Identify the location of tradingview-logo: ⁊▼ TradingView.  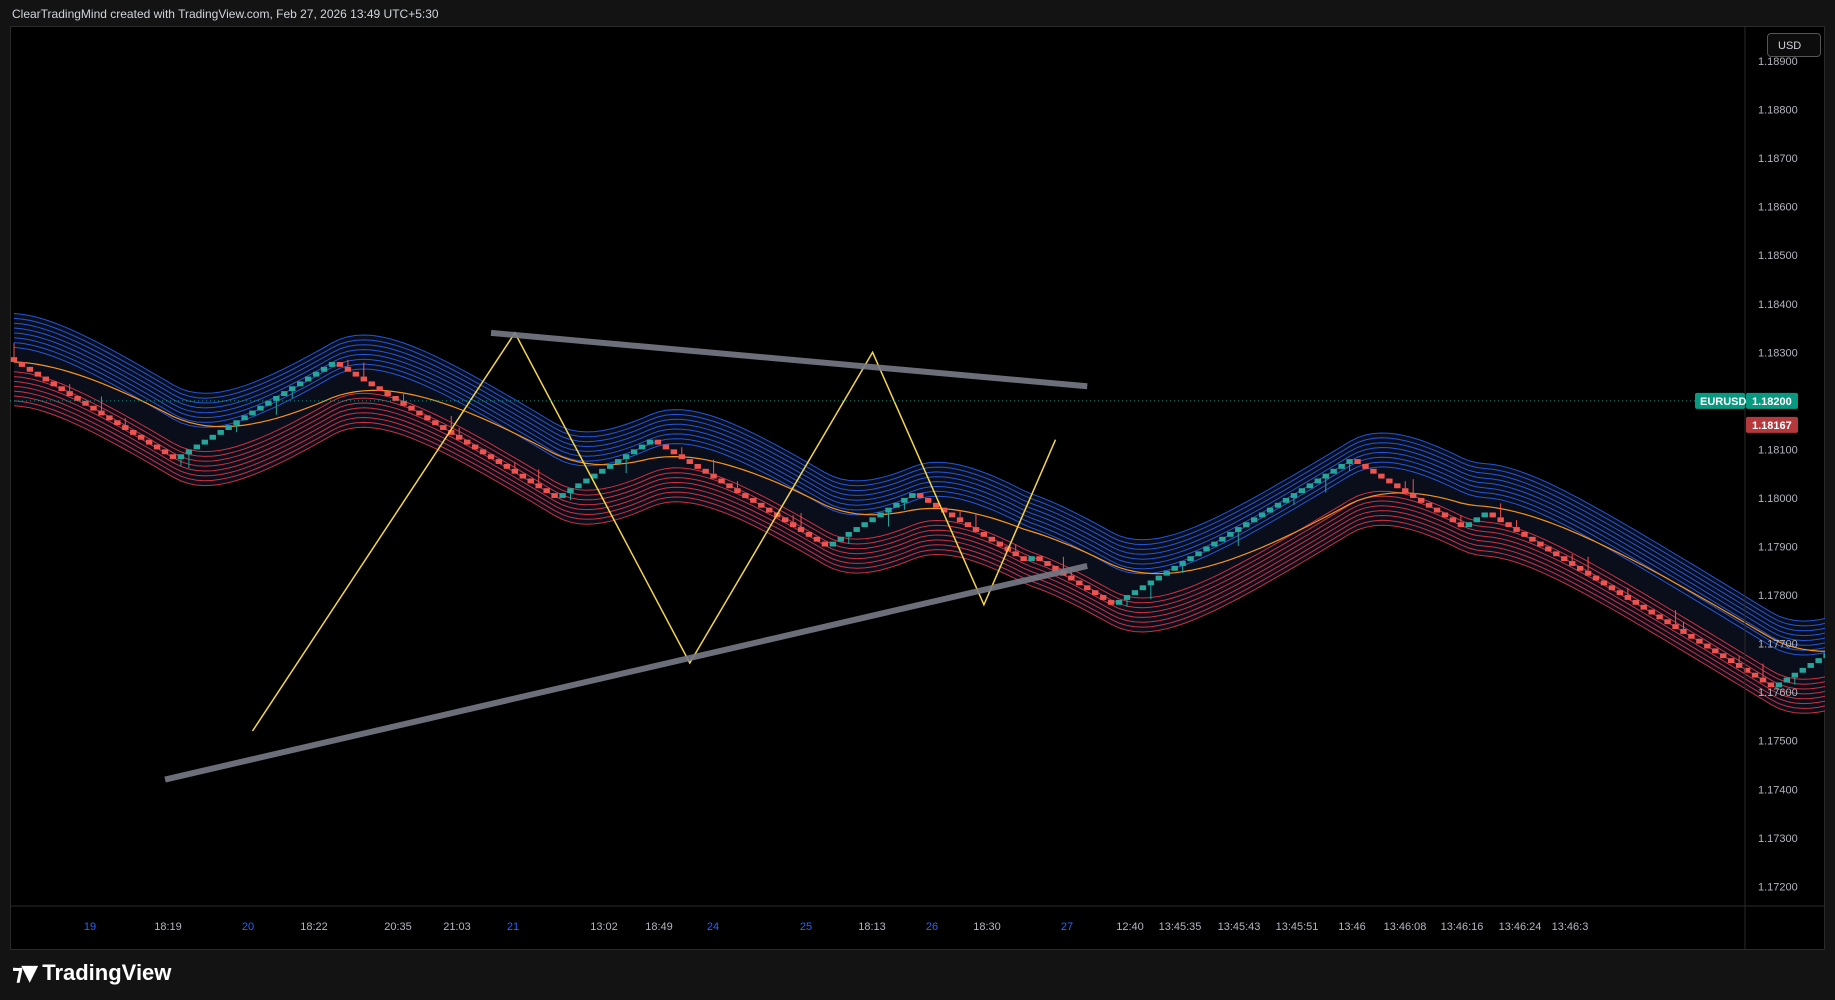
(91, 973).